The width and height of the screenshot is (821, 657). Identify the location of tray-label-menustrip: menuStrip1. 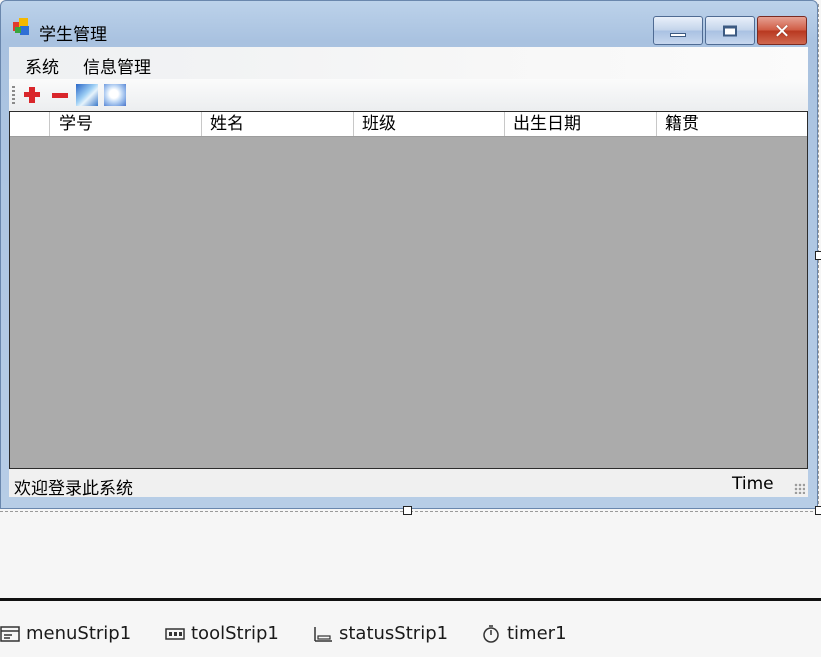
(79, 633).